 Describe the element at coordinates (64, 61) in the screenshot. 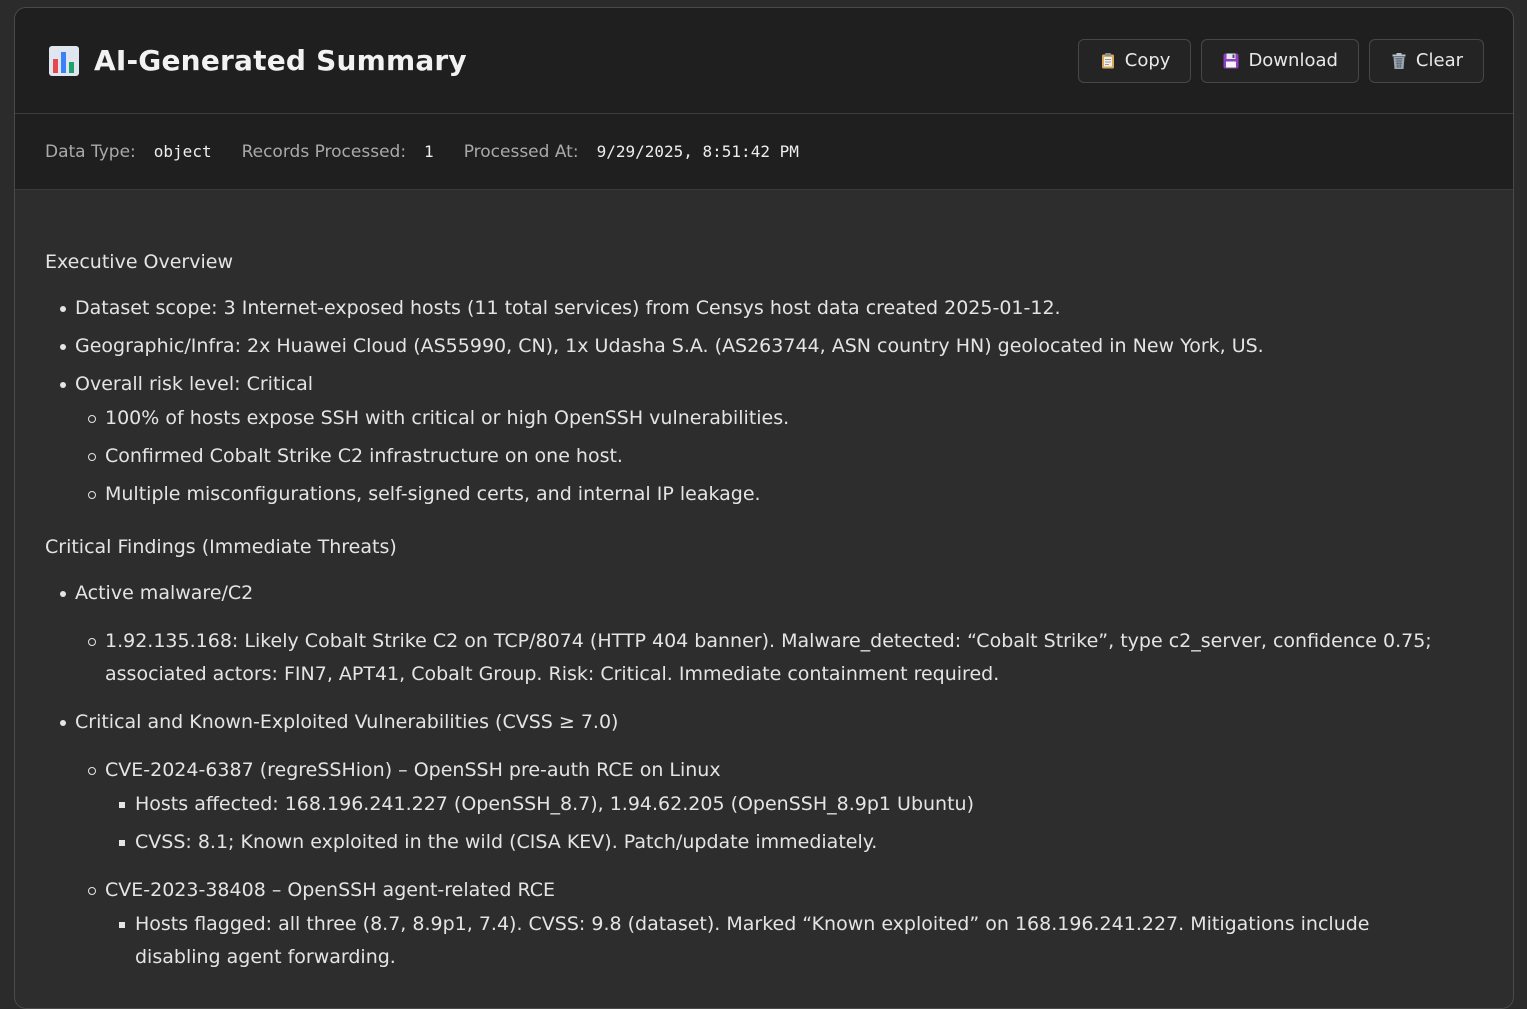

I see `bar-chart-icon` at that location.